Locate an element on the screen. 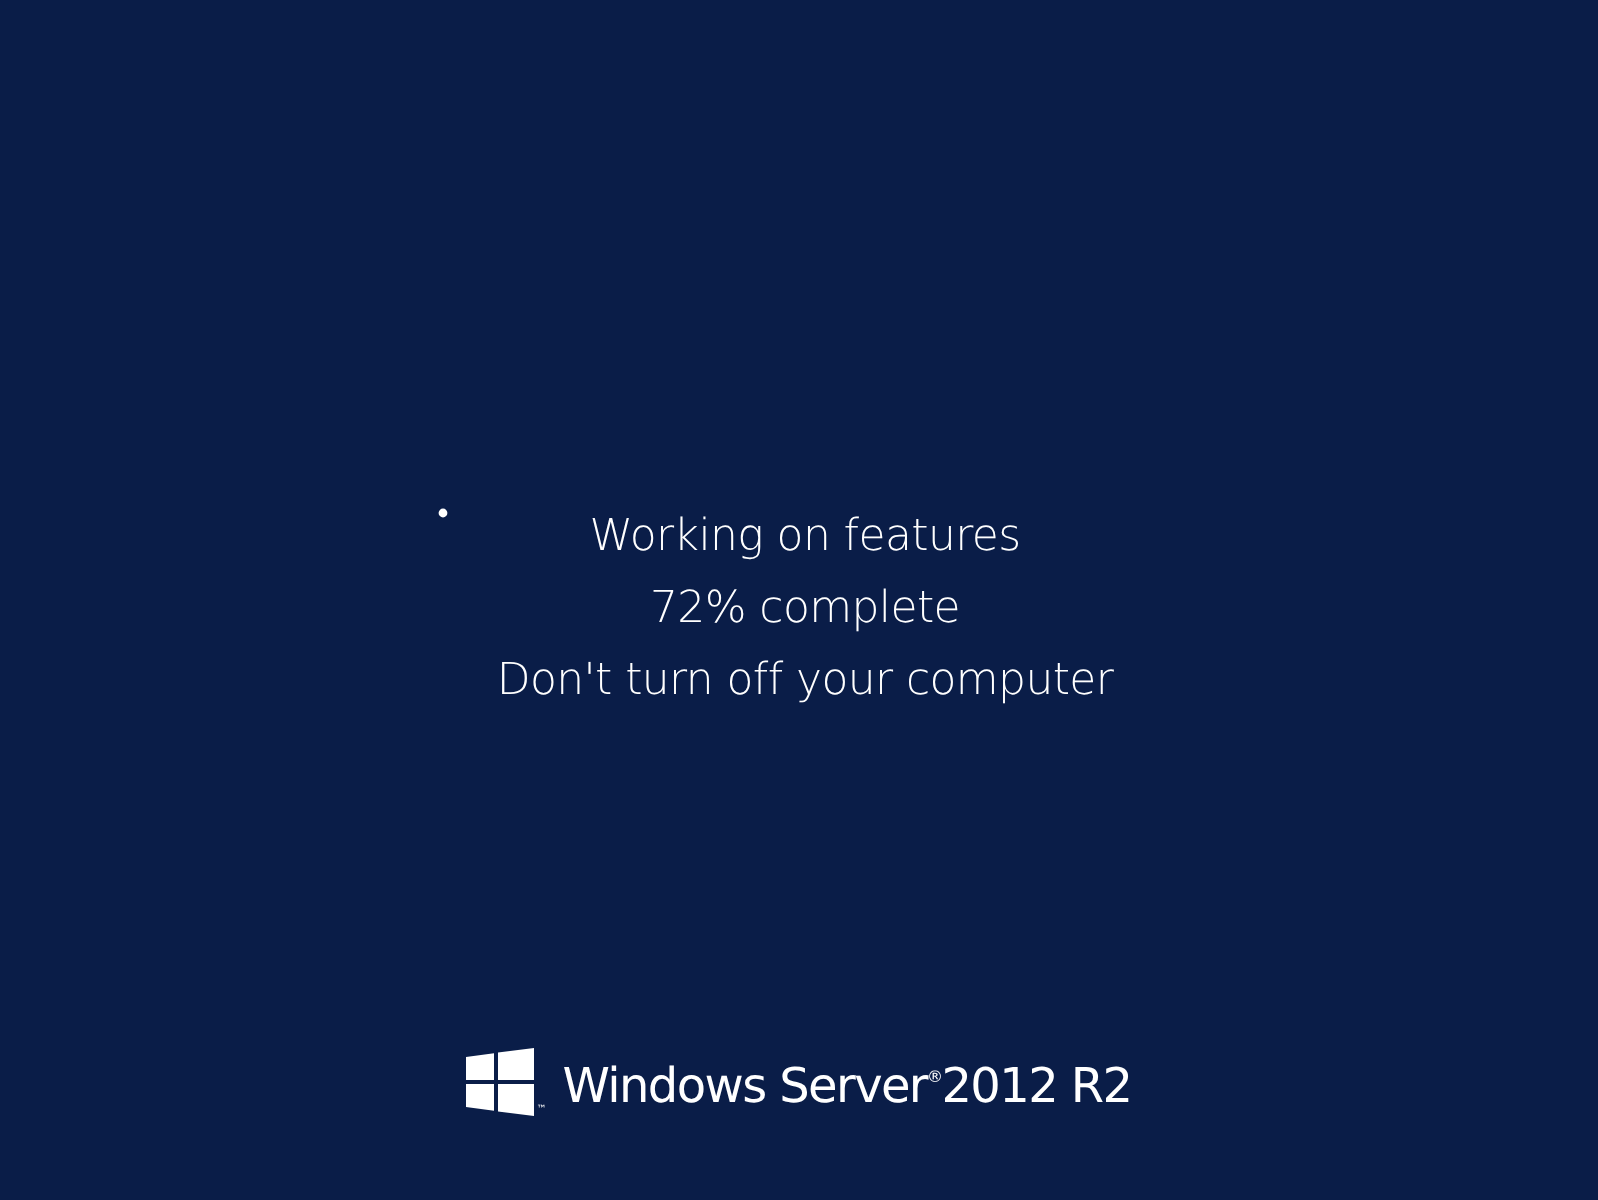  status-text: Don't turn off your computer is located at coordinates (805, 682).